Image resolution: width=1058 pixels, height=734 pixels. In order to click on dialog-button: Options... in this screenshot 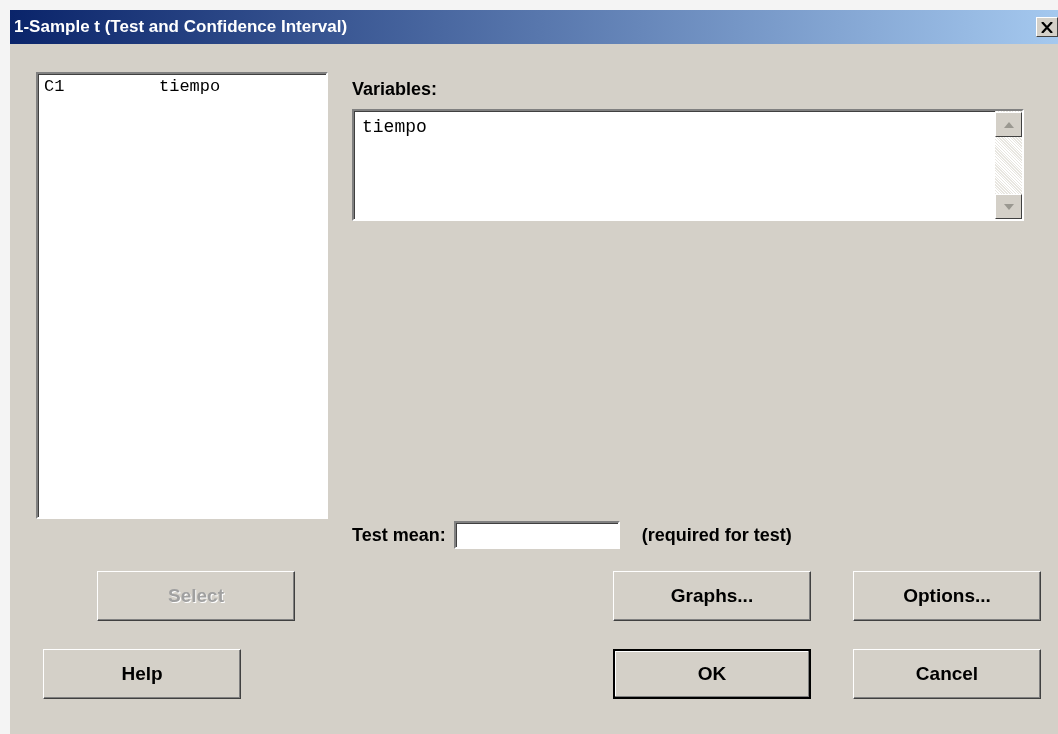, I will do `click(947, 596)`.